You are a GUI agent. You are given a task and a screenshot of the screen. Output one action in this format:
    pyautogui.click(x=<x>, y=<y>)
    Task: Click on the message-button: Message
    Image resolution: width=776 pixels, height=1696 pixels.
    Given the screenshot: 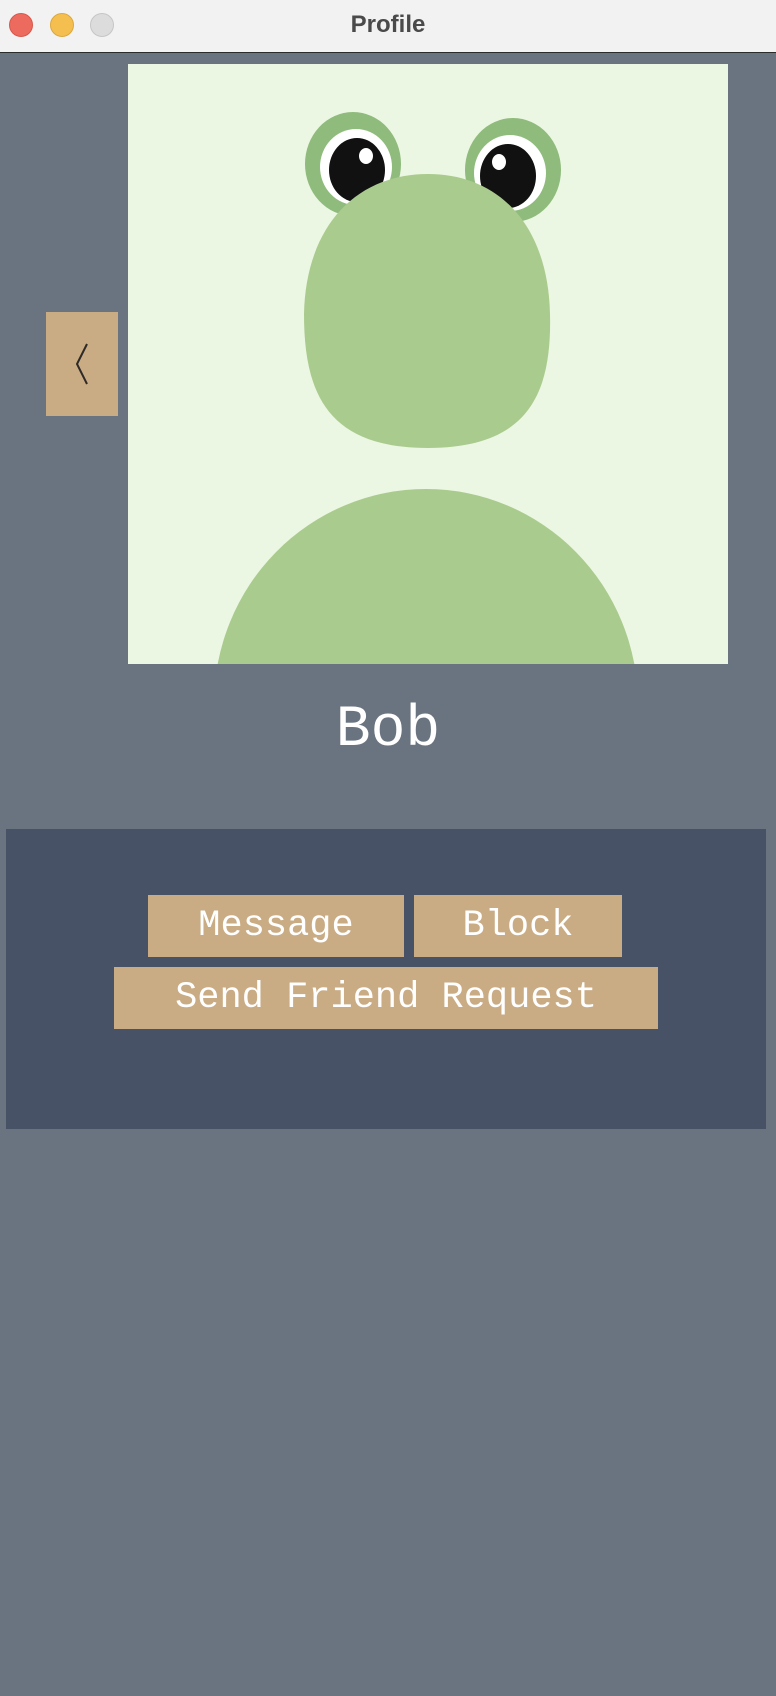 What is the action you would take?
    pyautogui.click(x=276, y=926)
    